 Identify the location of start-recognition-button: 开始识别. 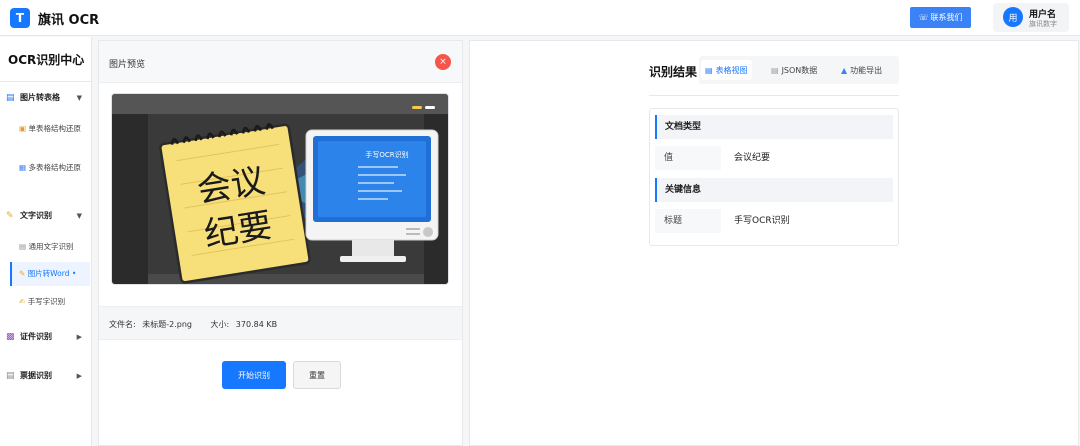
(254, 375).